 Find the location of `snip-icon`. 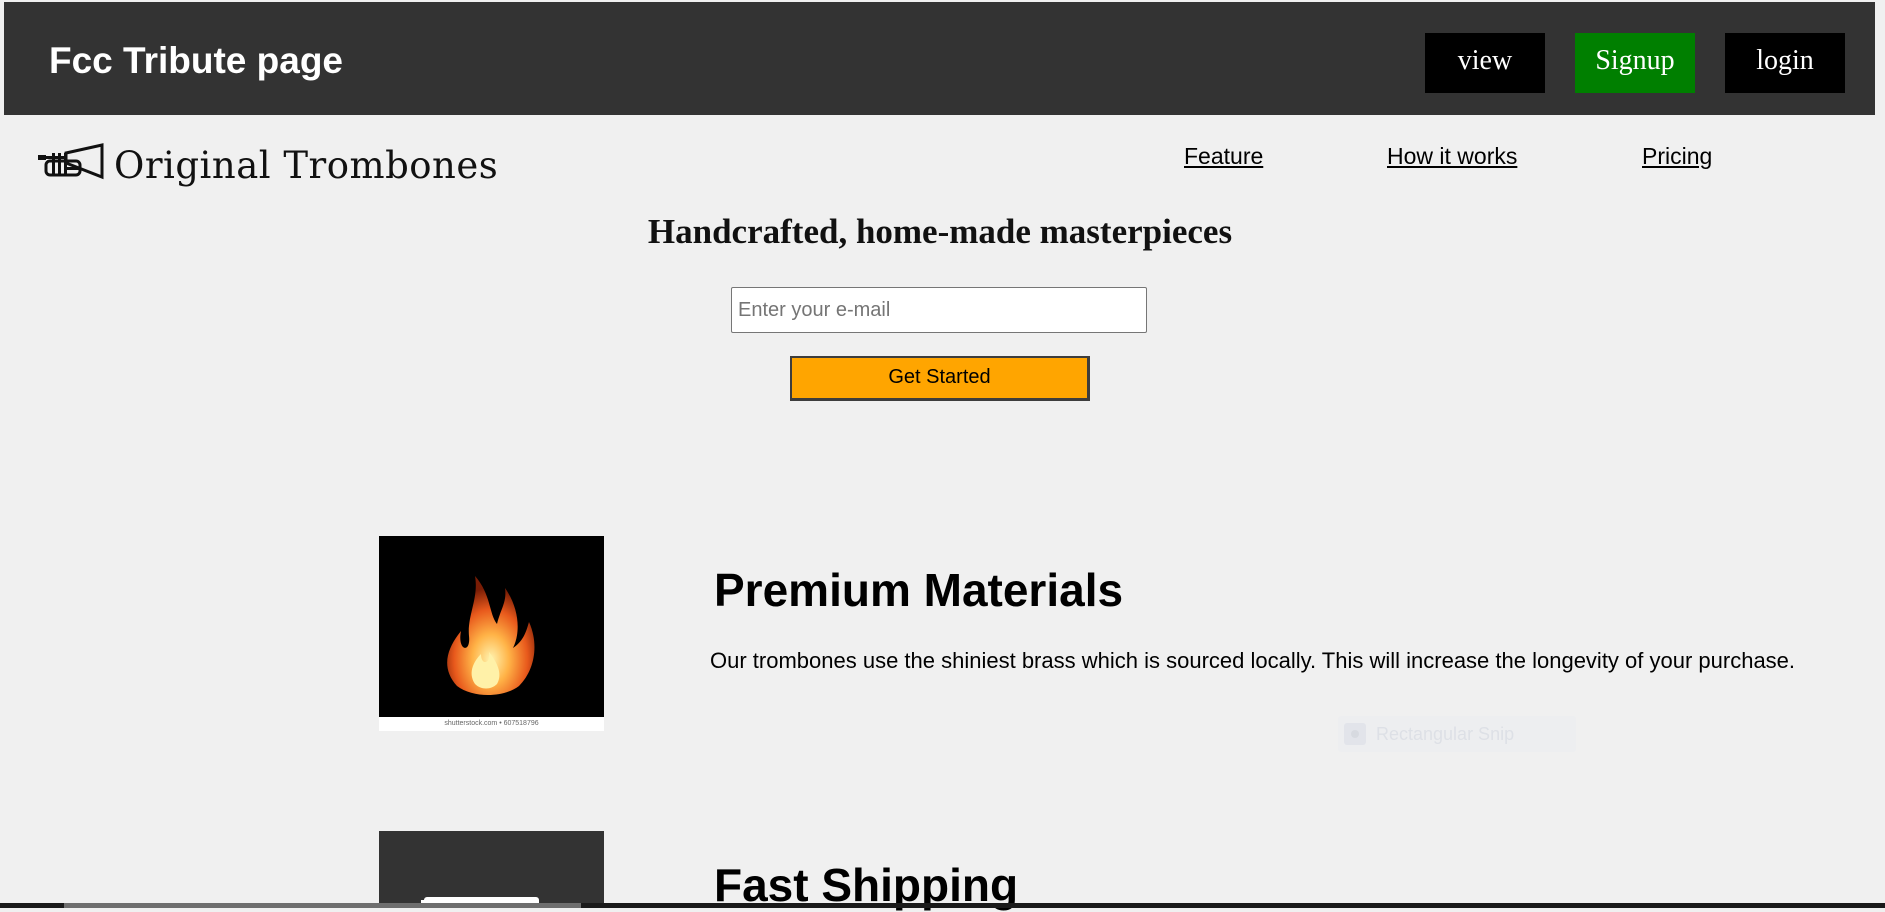

snip-icon is located at coordinates (1355, 734).